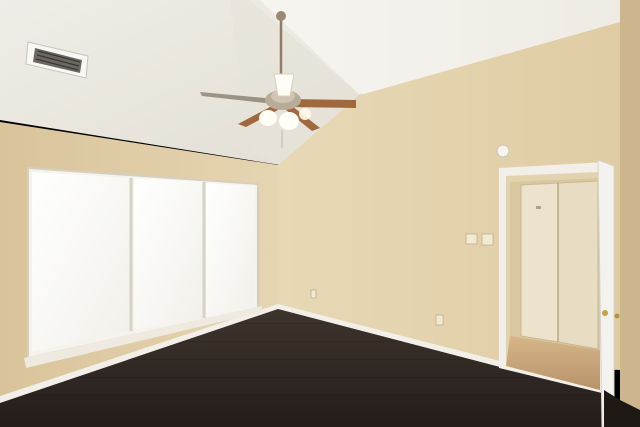  Describe the element at coordinates (605, 313) in the screenshot. I see `door-knob` at that location.